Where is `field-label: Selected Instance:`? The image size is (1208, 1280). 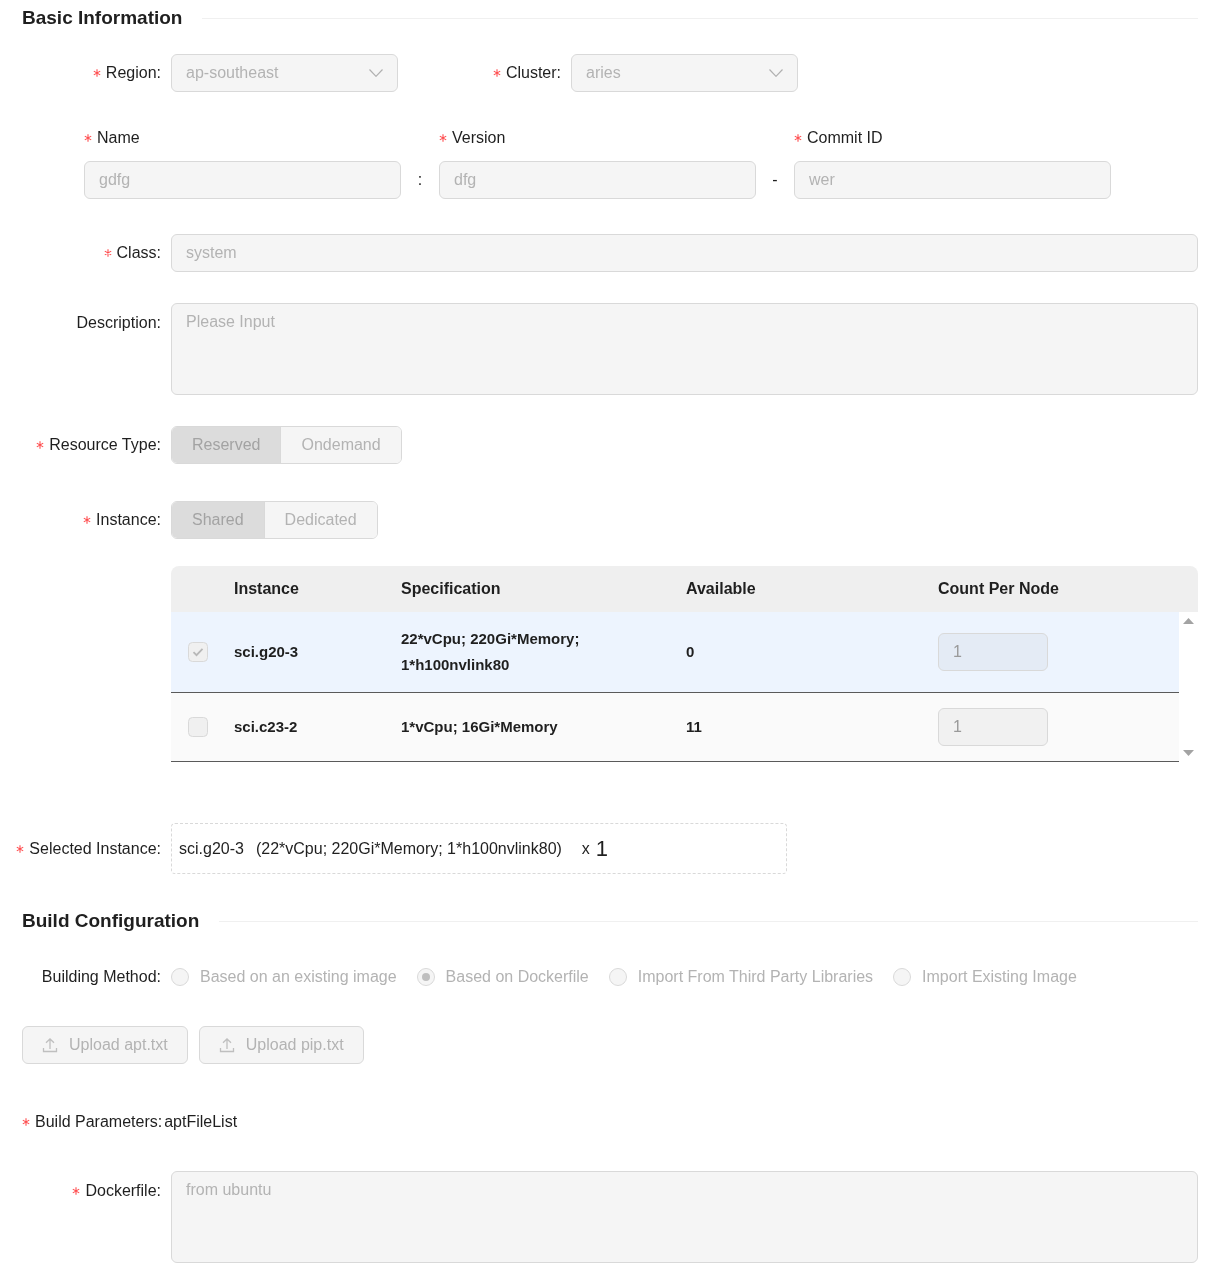
field-label: Selected Instance: is located at coordinates (95, 848).